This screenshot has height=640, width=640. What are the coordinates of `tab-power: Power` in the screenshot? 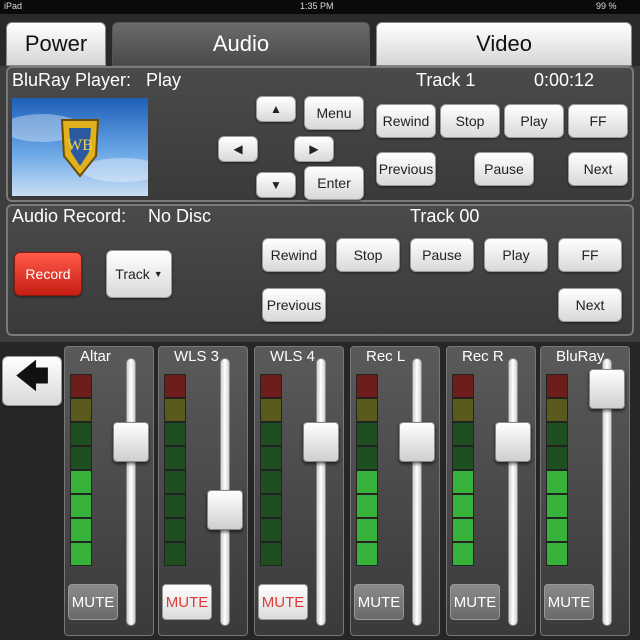 It's located at (56, 44).